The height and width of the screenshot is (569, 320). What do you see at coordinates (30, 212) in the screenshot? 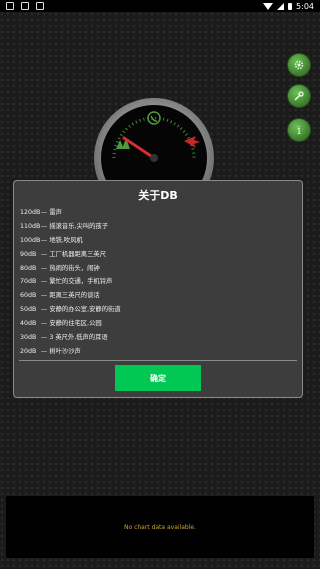
I see `db-value: 120dB` at bounding box center [30, 212].